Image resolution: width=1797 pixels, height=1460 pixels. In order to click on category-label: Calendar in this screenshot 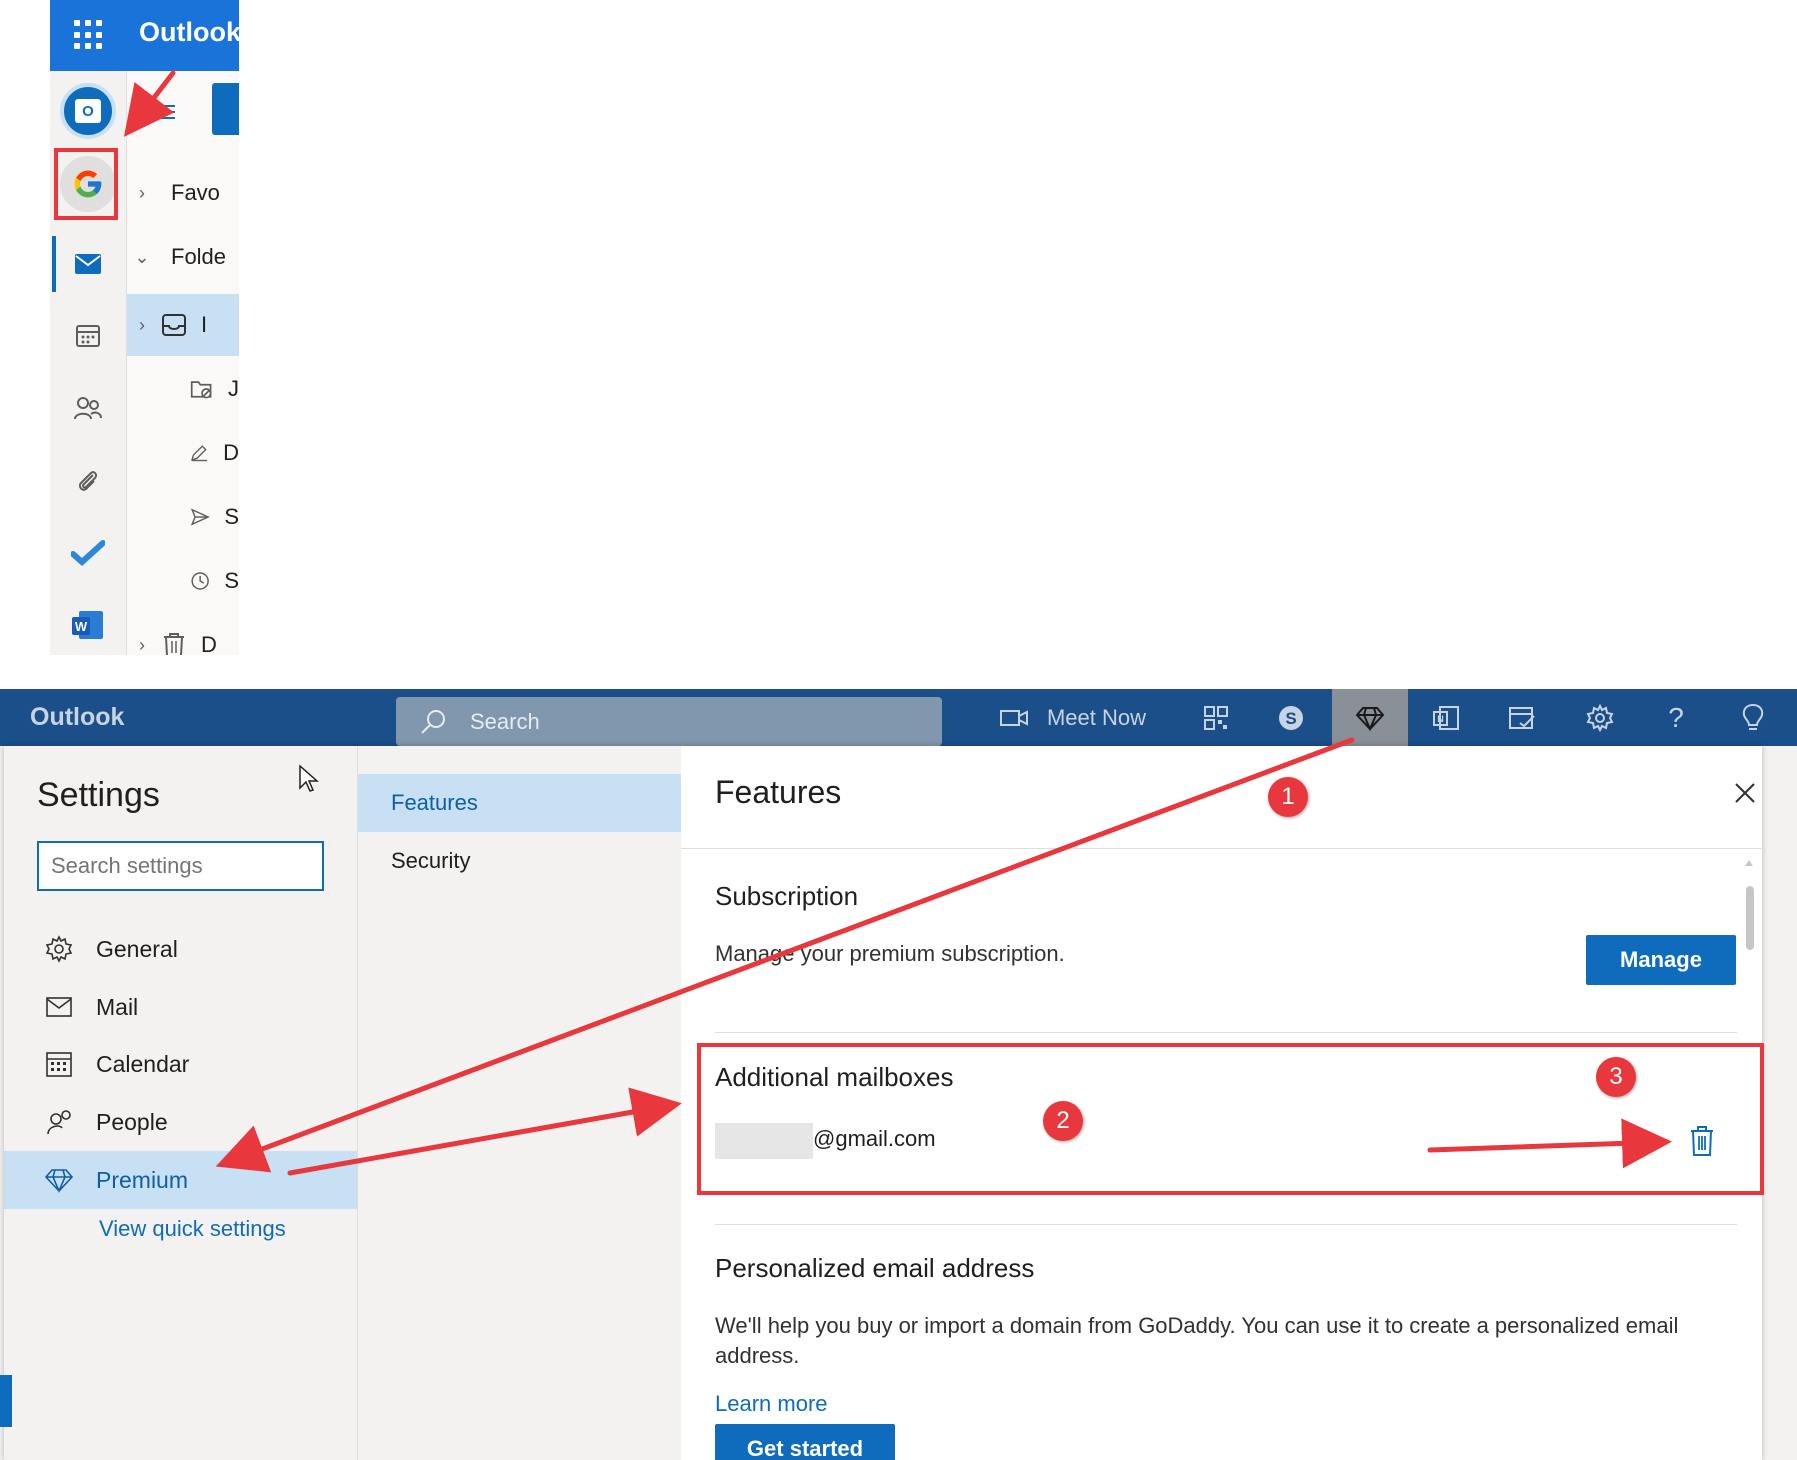, I will do `click(143, 1063)`.